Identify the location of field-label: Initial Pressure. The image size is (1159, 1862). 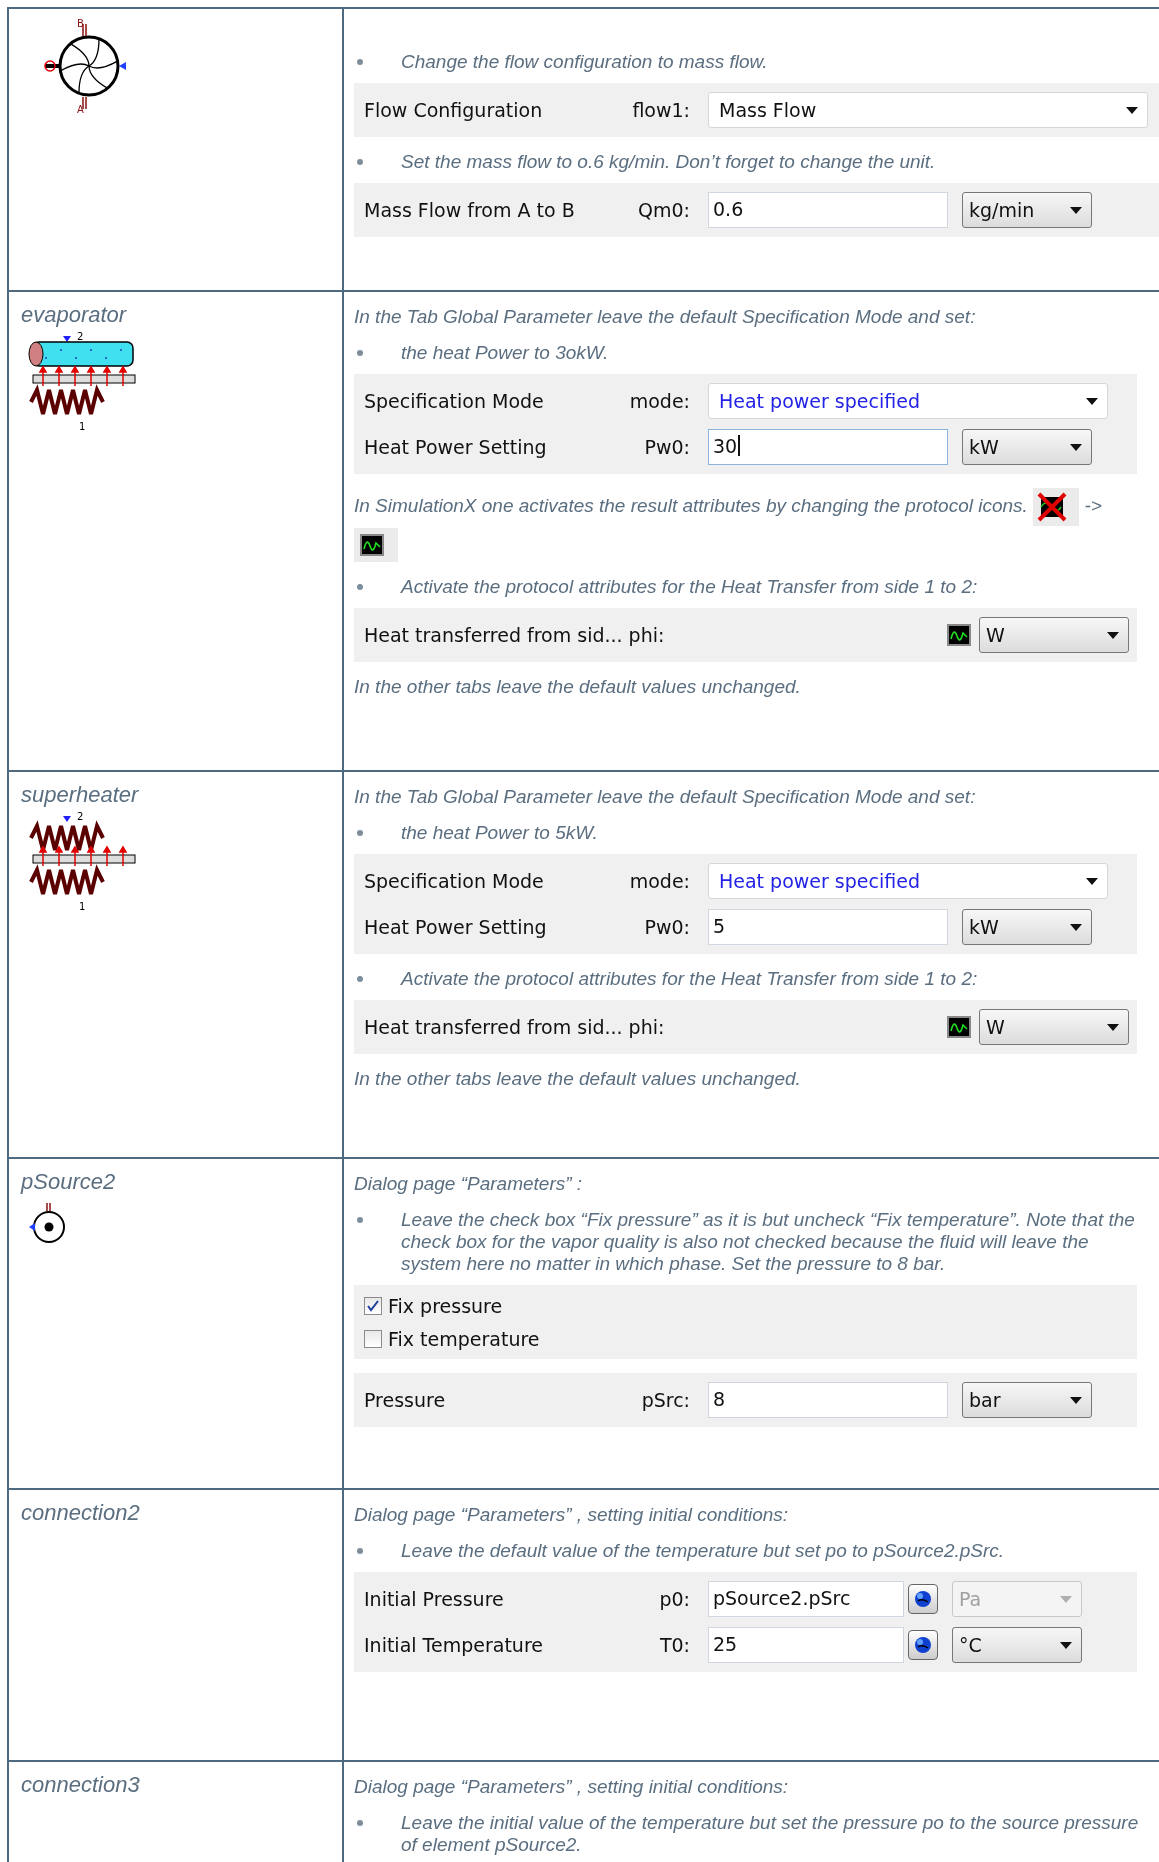
(434, 1599).